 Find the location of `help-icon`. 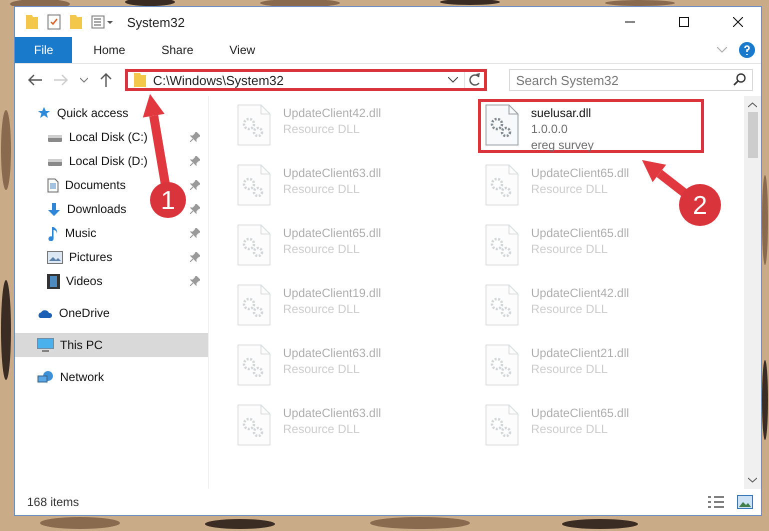

help-icon is located at coordinates (747, 50).